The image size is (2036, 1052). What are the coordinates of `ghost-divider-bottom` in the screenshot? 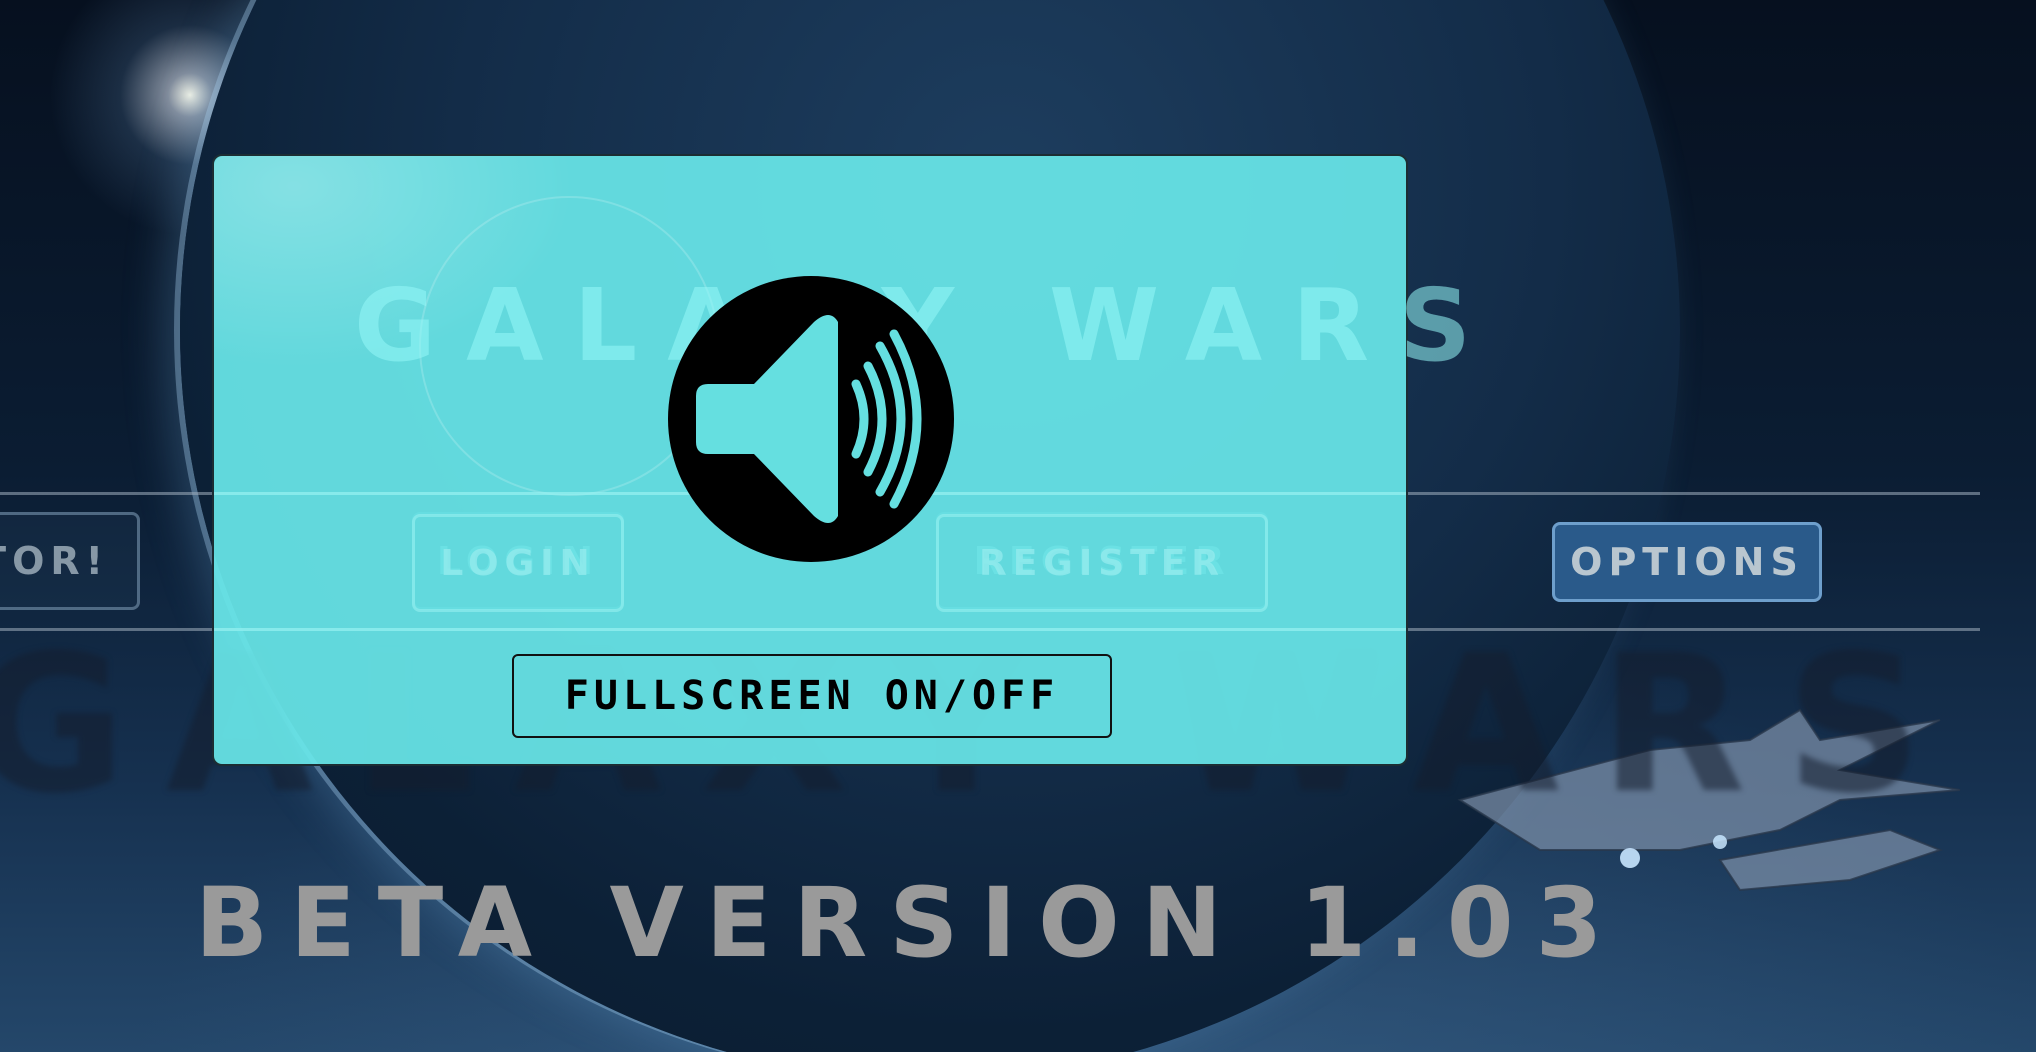 It's located at (810, 629).